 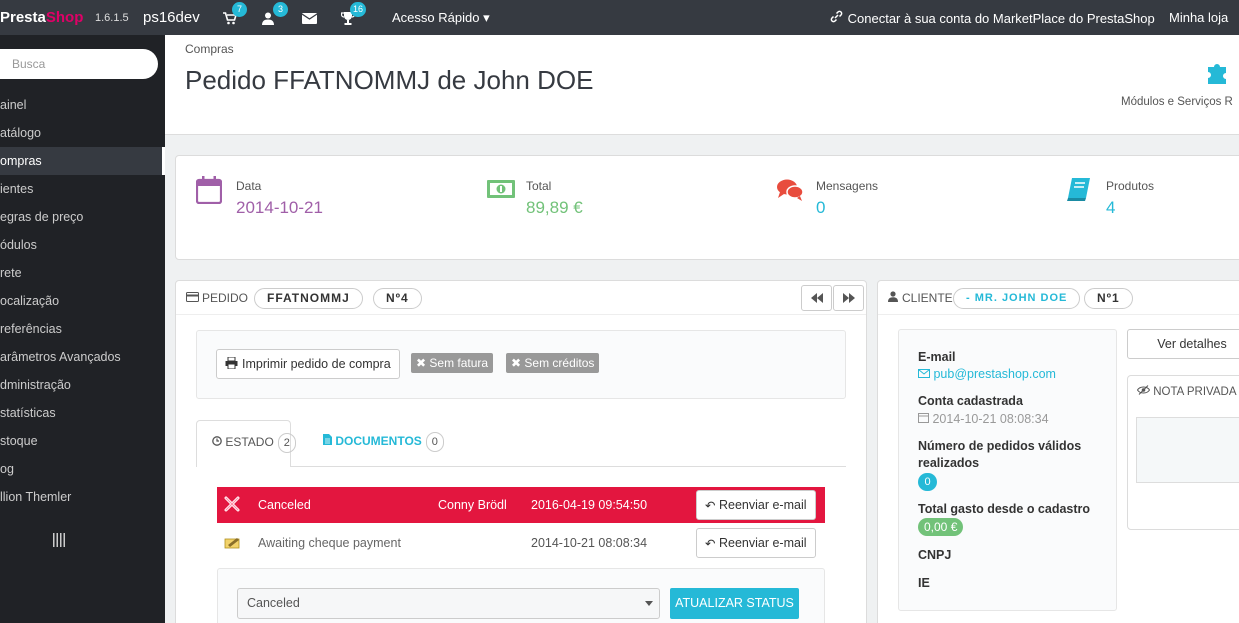 What do you see at coordinates (82, 469) in the screenshot?
I see `sidebar-item-blog: og` at bounding box center [82, 469].